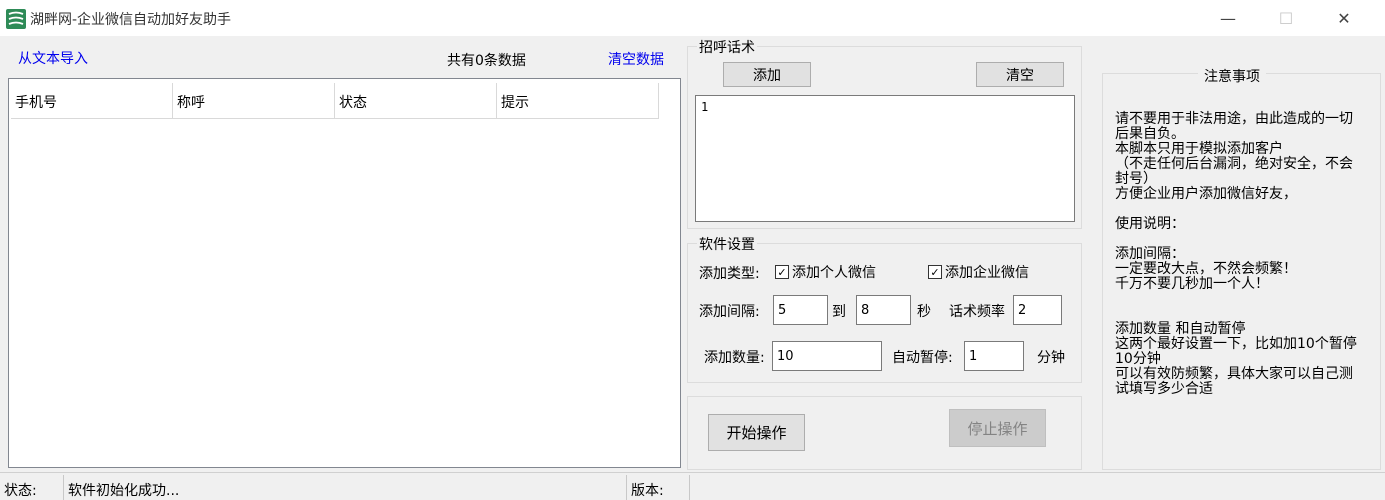 This screenshot has width=1385, height=500. What do you see at coordinates (32, 487) in the screenshot?
I see `status-label: 状态:` at bounding box center [32, 487].